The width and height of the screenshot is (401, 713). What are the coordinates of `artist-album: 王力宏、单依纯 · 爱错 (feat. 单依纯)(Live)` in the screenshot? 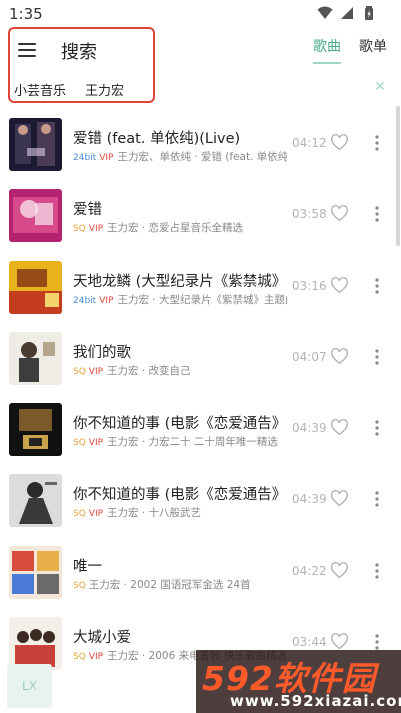 It's located at (202, 157).